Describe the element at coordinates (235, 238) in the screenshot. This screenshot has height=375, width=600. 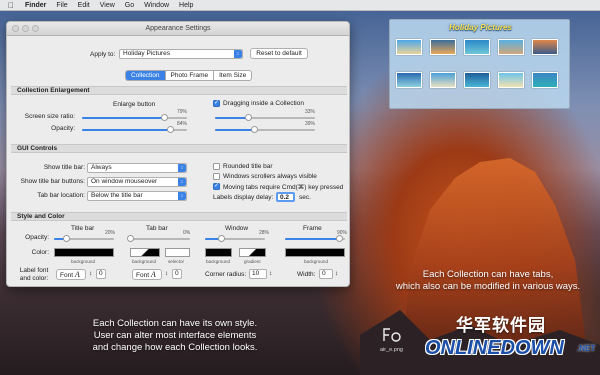
I see `window-opacity-slider` at that location.